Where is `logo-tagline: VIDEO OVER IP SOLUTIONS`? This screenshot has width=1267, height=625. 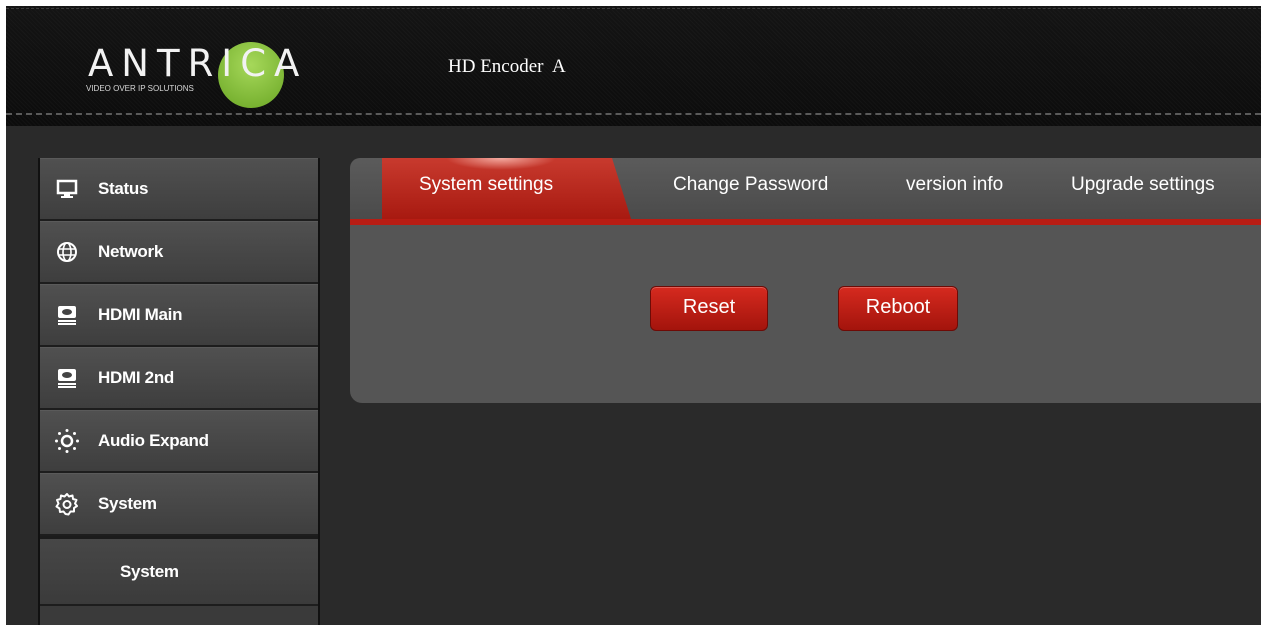 logo-tagline: VIDEO OVER IP SOLUTIONS is located at coordinates (140, 88).